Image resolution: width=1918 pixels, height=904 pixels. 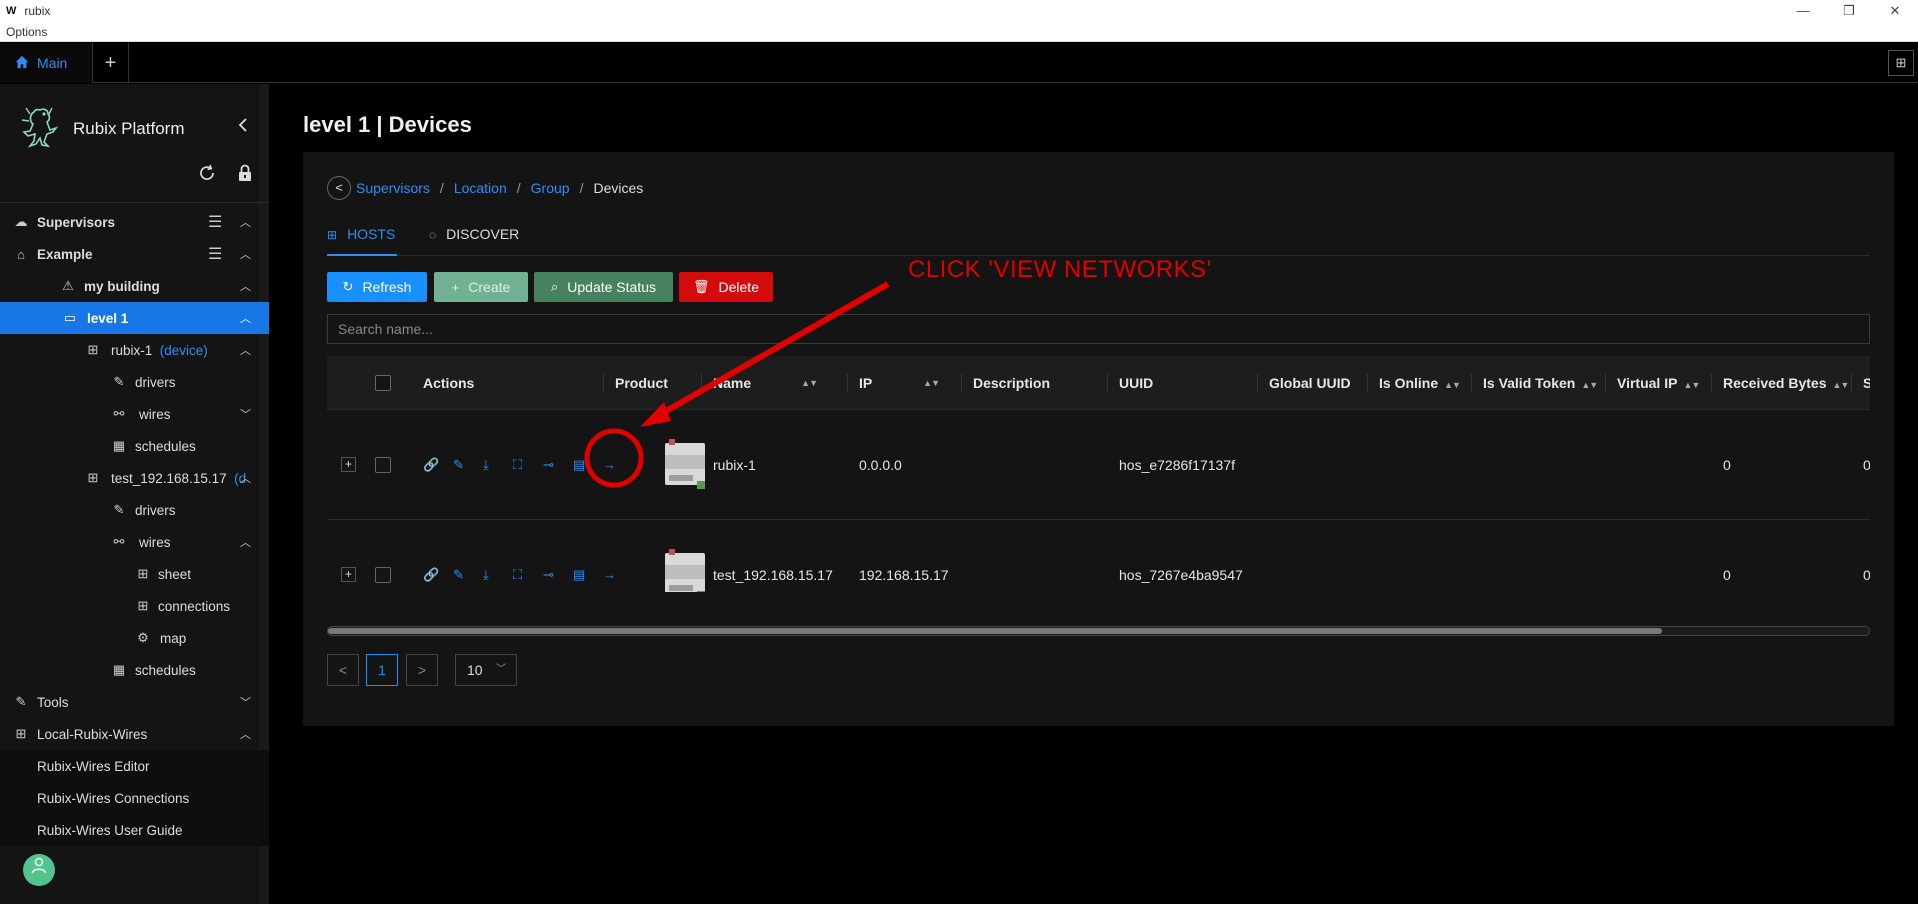 What do you see at coordinates (995, 631) in the screenshot?
I see `scrollbar-thumb` at bounding box center [995, 631].